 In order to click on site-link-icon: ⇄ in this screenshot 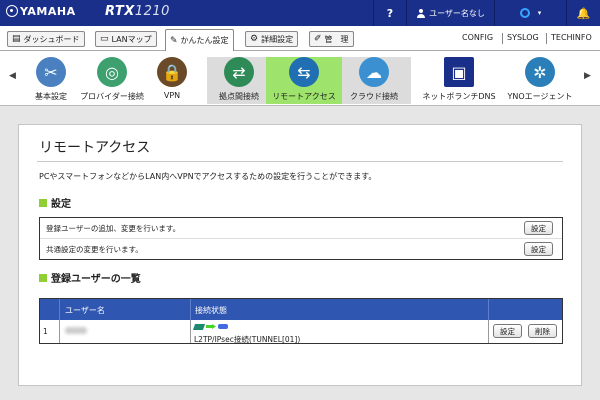, I will do `click(239, 72)`.